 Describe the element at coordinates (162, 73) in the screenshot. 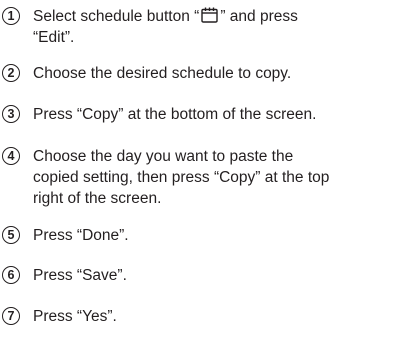

I see `step-2-text: Choose the desired schedule to copy.` at that location.